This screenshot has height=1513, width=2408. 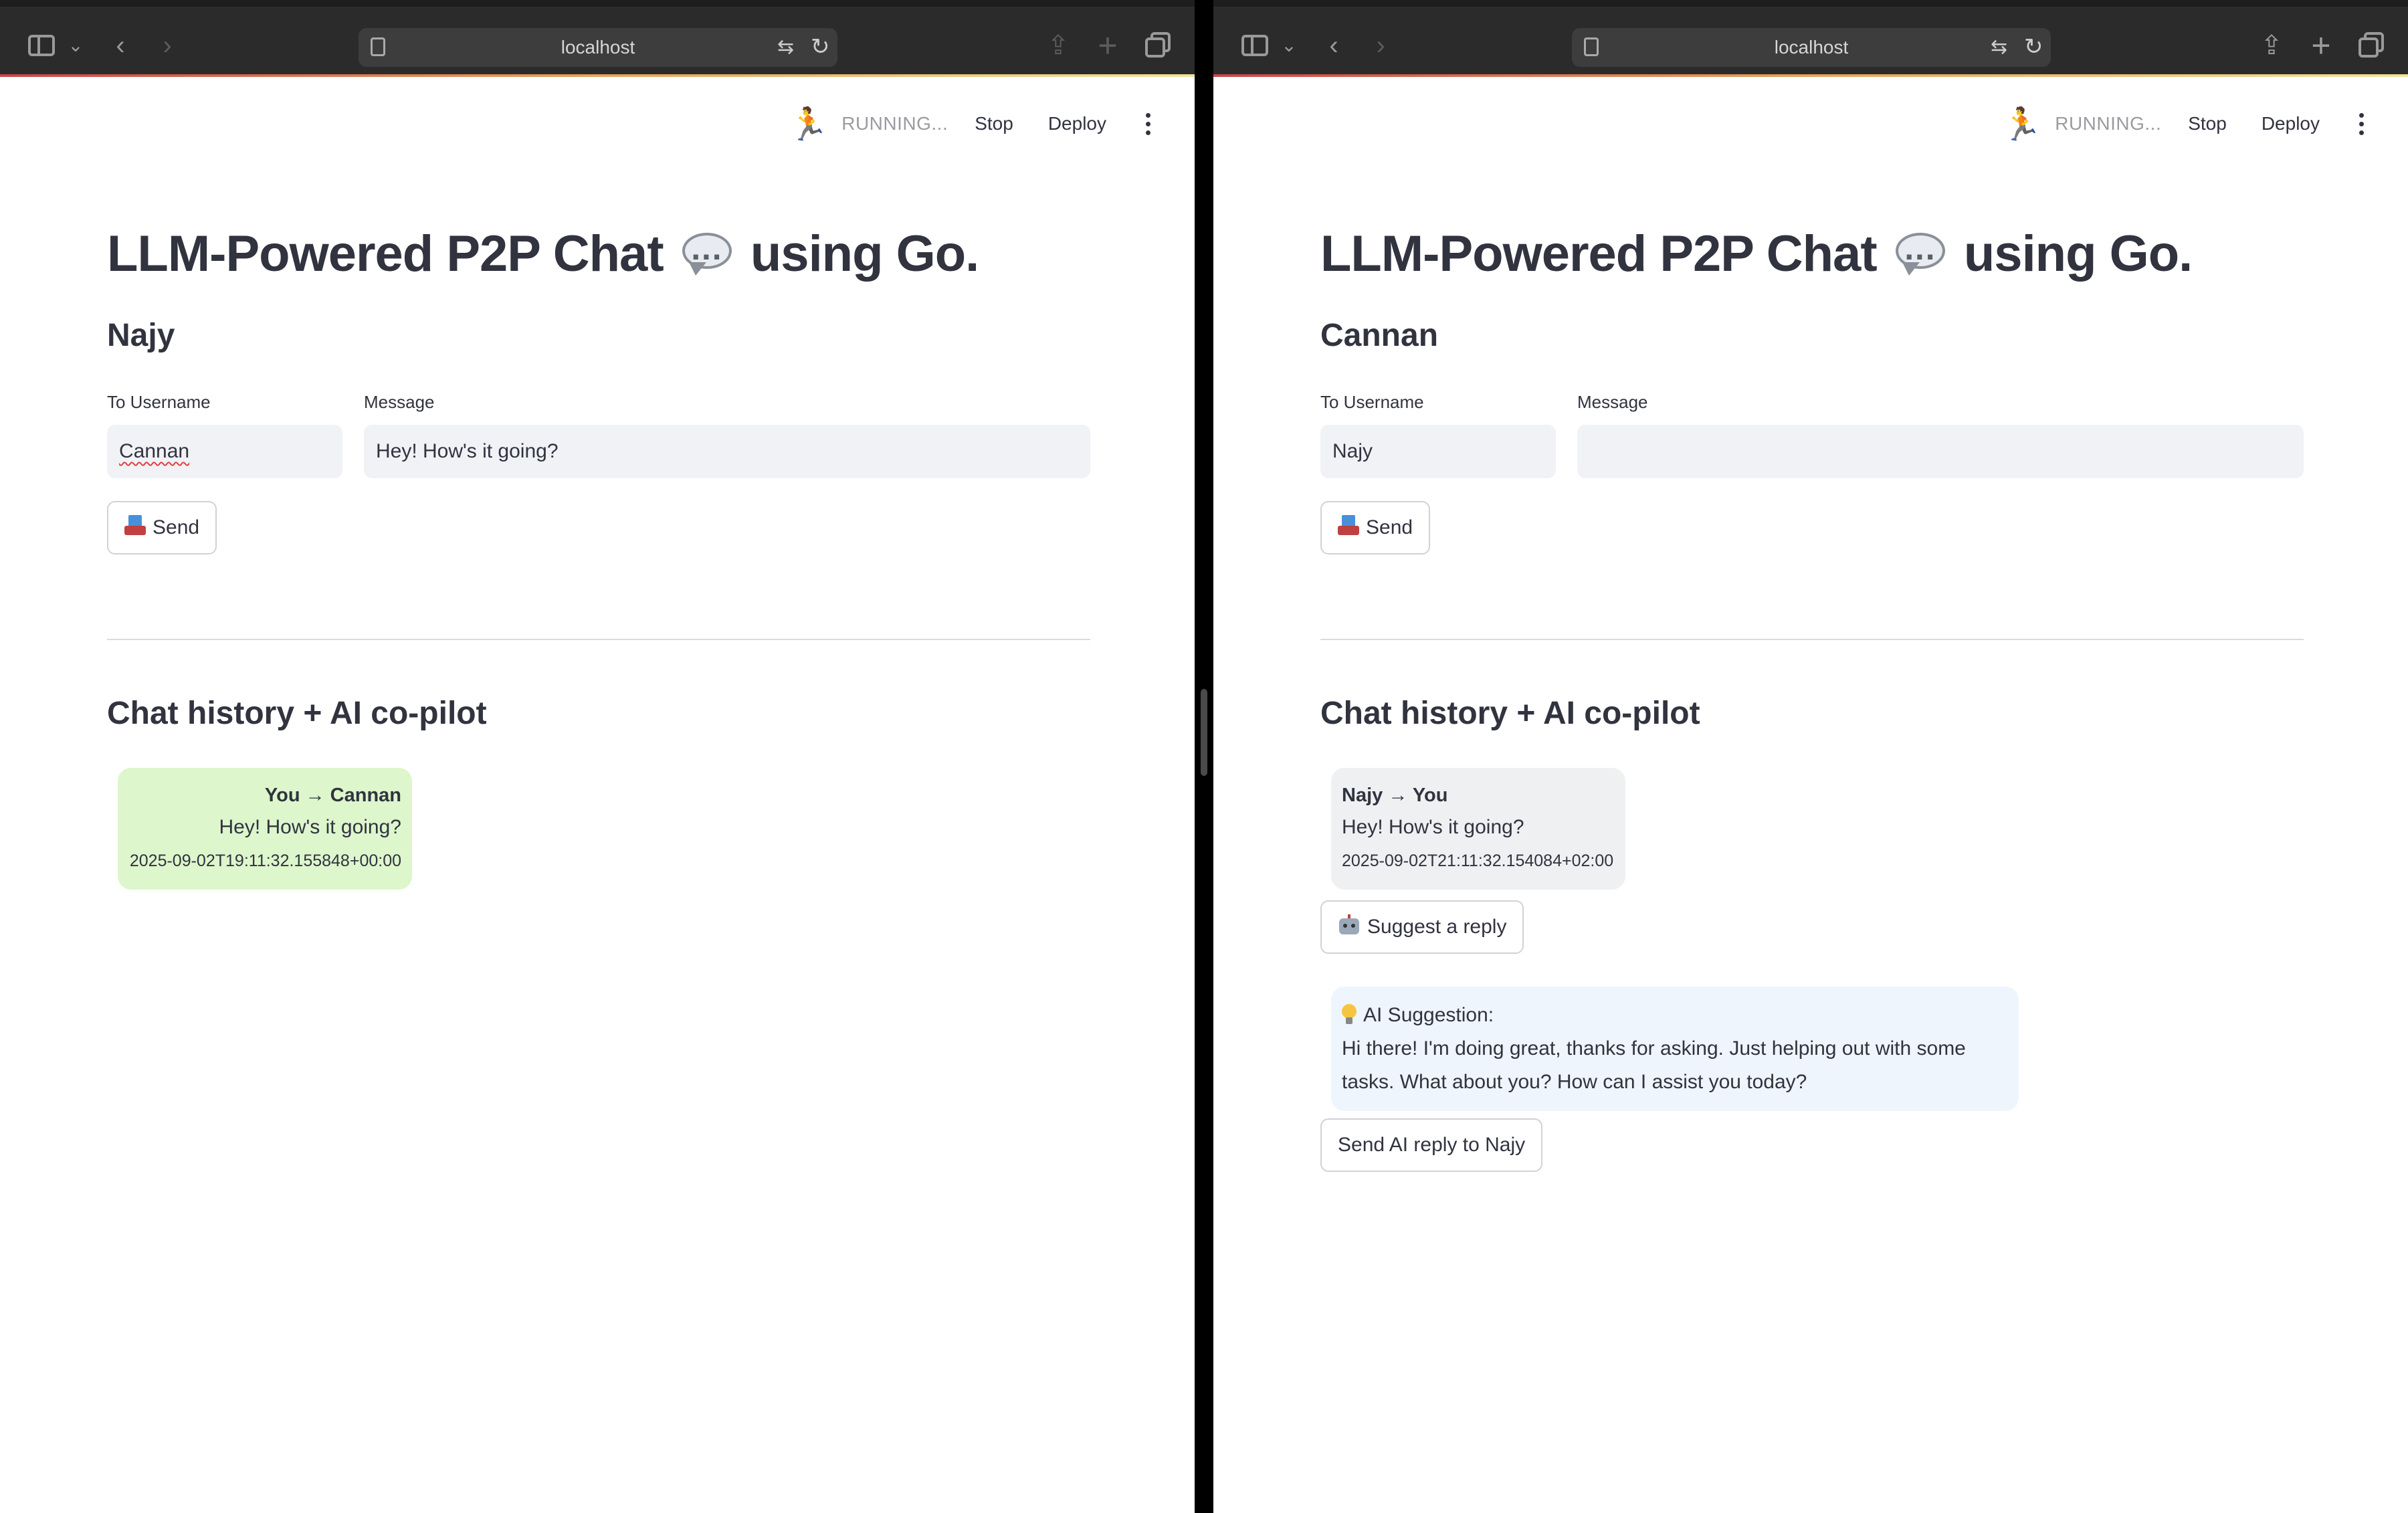 What do you see at coordinates (1349, 925) in the screenshot?
I see `robot-icon` at bounding box center [1349, 925].